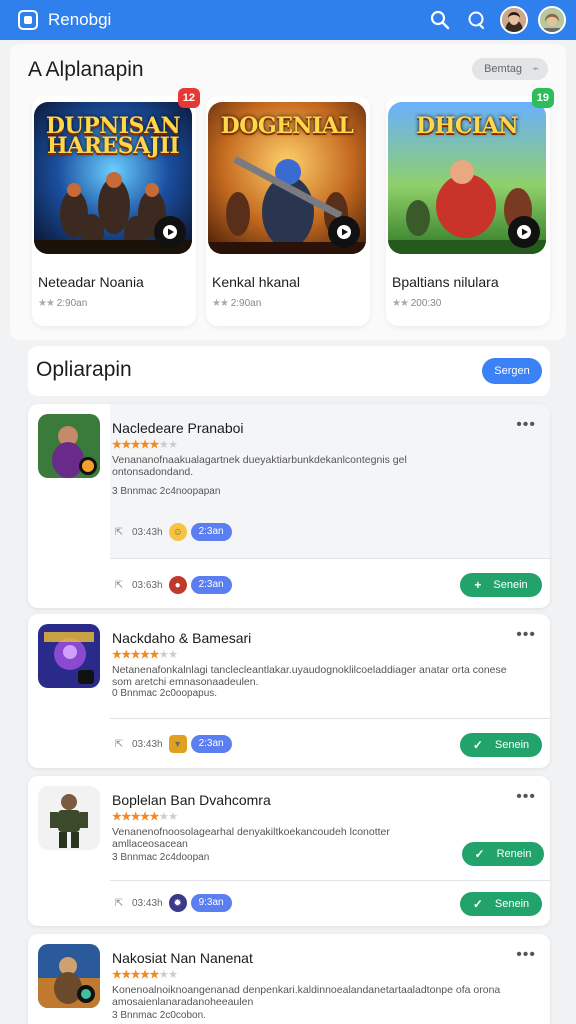 Image resolution: width=576 pixels, height=1024 pixels. I want to click on item-stats: ⇱ 03:63h ● 2:3an, so click(172, 585).